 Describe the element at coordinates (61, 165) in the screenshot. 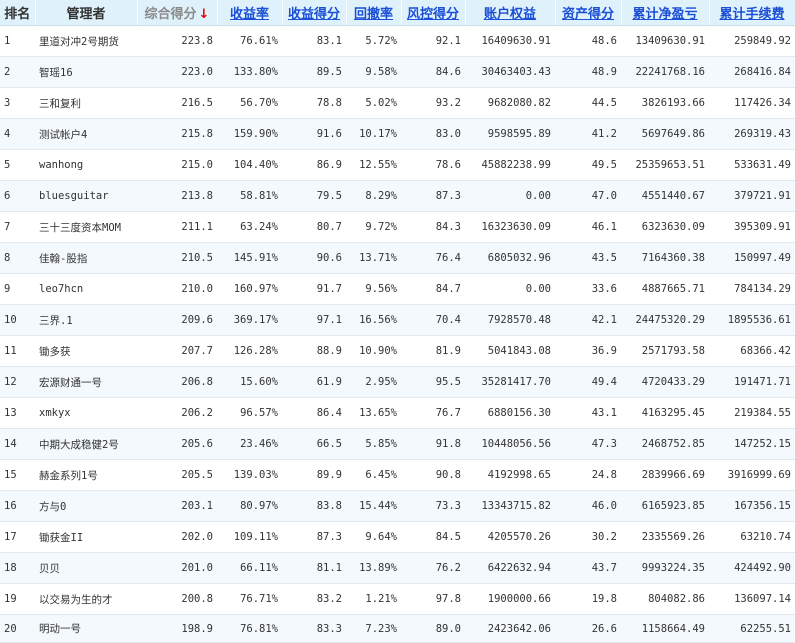

I see `manager-link: wanhong` at that location.